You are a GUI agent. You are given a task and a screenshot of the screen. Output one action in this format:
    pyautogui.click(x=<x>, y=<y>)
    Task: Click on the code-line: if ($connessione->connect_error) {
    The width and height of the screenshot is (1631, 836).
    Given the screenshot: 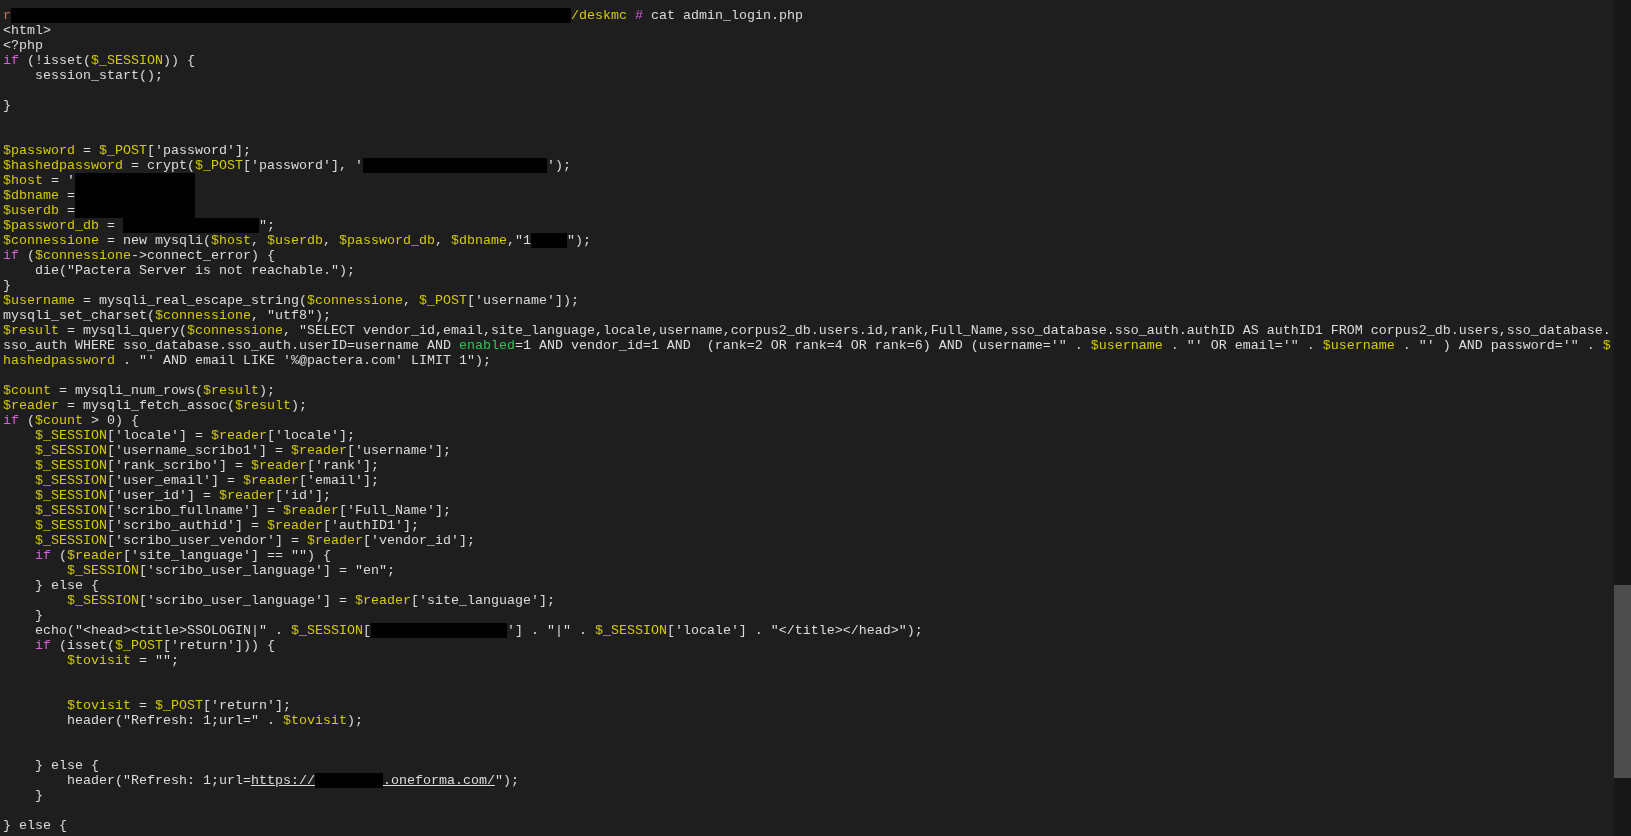 What is the action you would take?
    pyautogui.click(x=139, y=255)
    